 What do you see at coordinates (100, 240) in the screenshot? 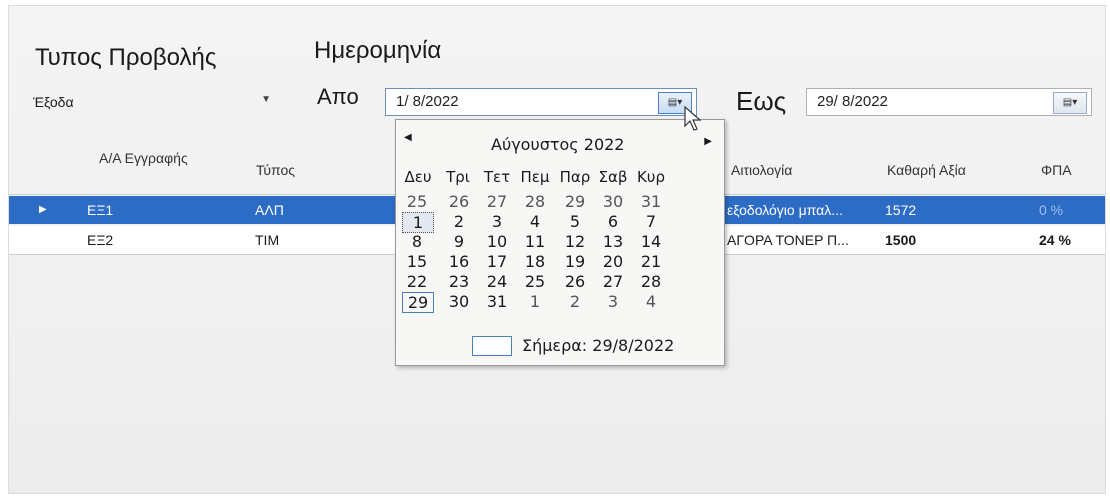
I see `cell-aa: ΕΞ2` at bounding box center [100, 240].